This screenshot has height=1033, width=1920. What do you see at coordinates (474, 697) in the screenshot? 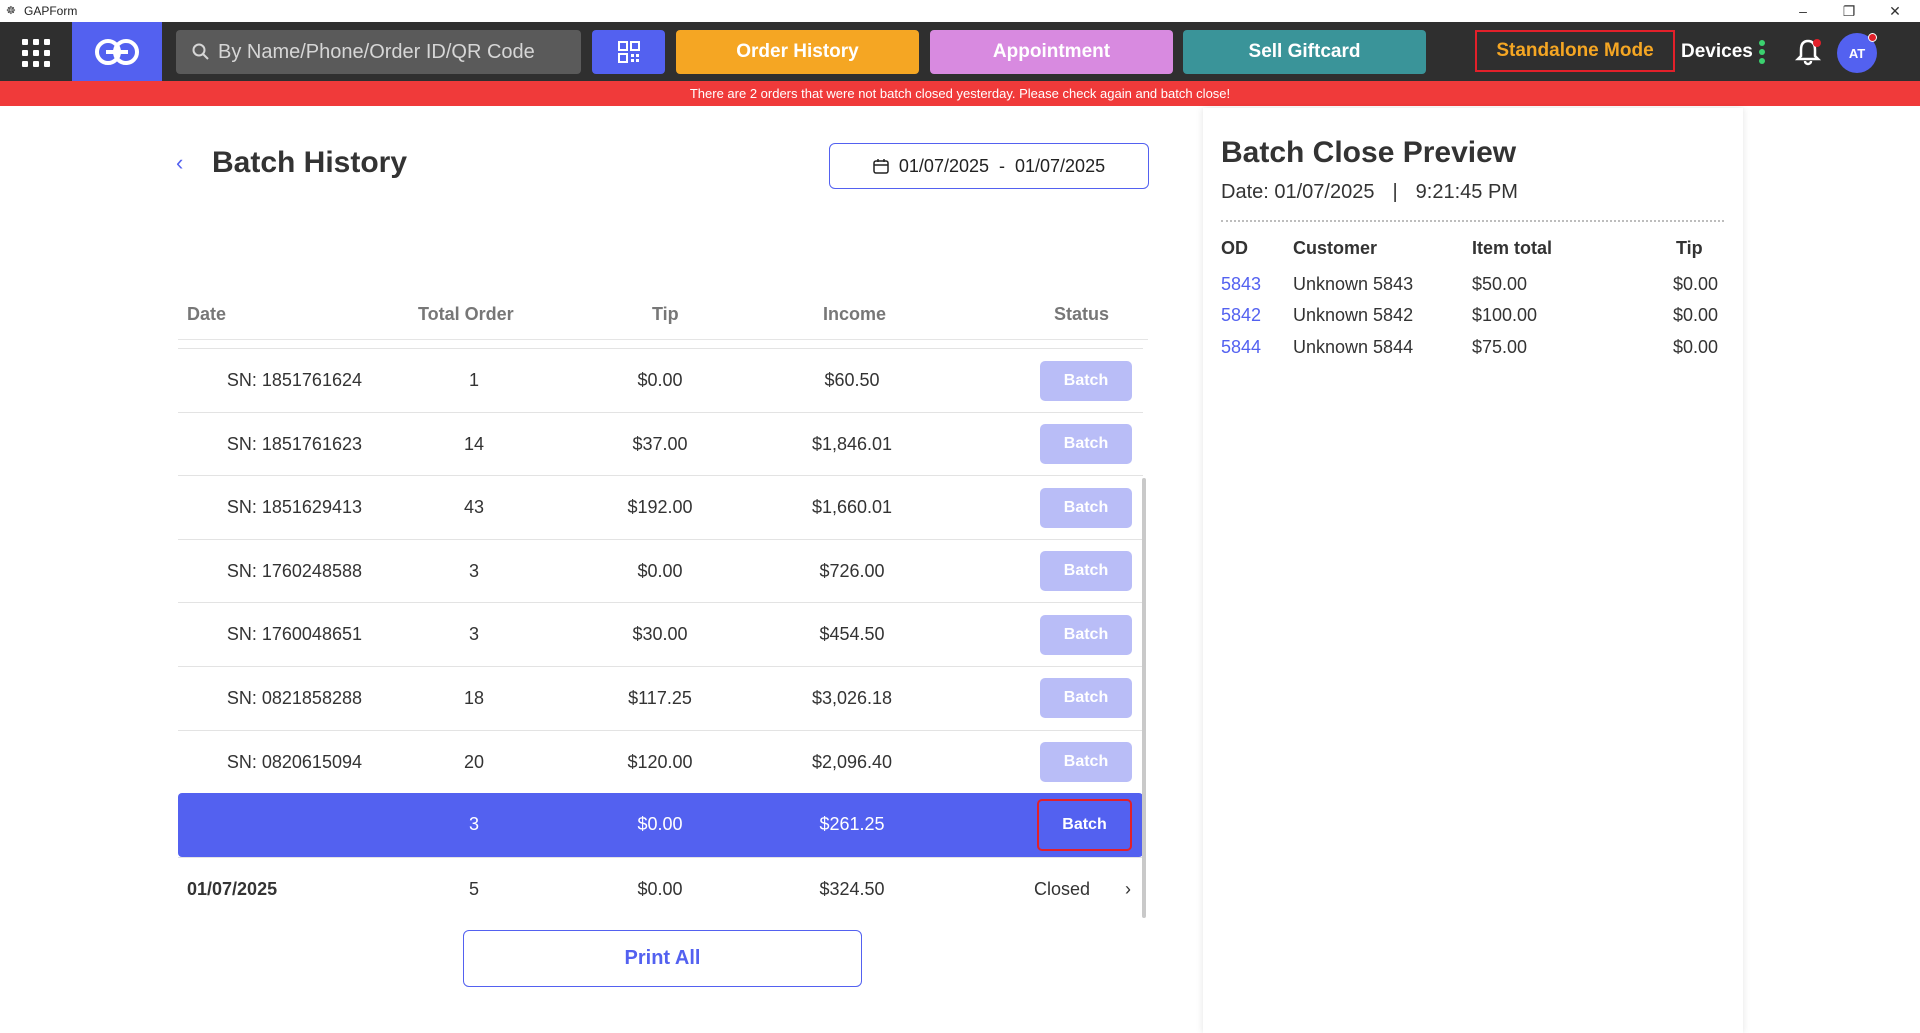
I see `row-total: 18` at bounding box center [474, 697].